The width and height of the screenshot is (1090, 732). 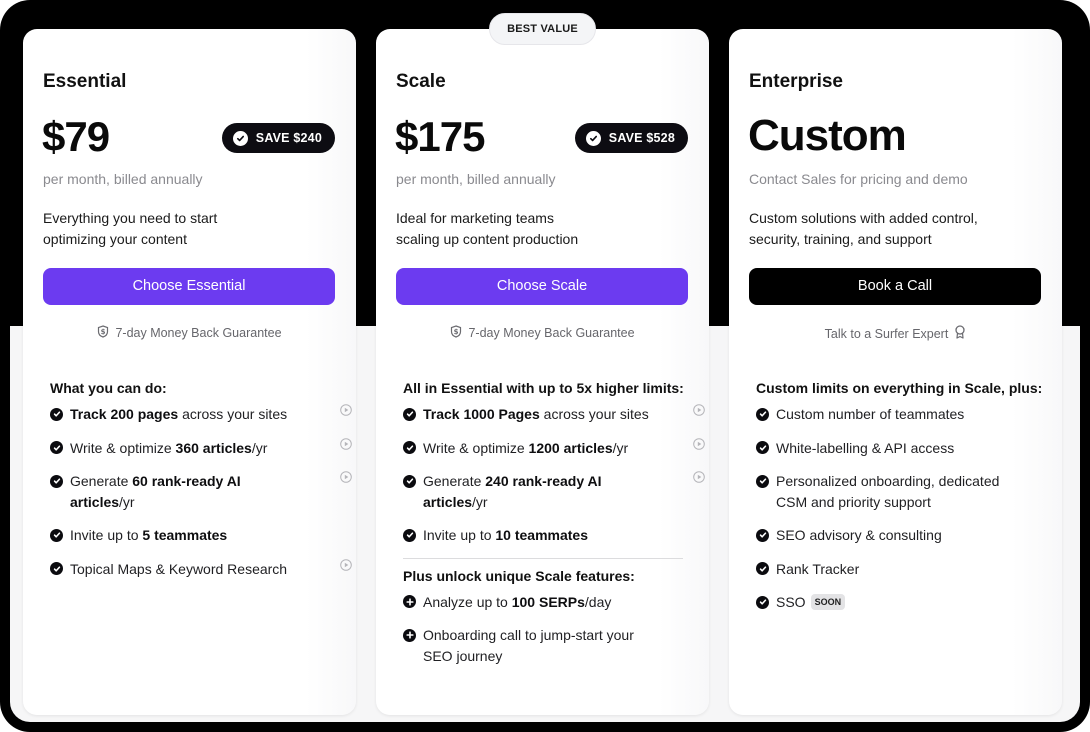 What do you see at coordinates (859, 535) in the screenshot?
I see `feature-text: SEO advisory & consulting` at bounding box center [859, 535].